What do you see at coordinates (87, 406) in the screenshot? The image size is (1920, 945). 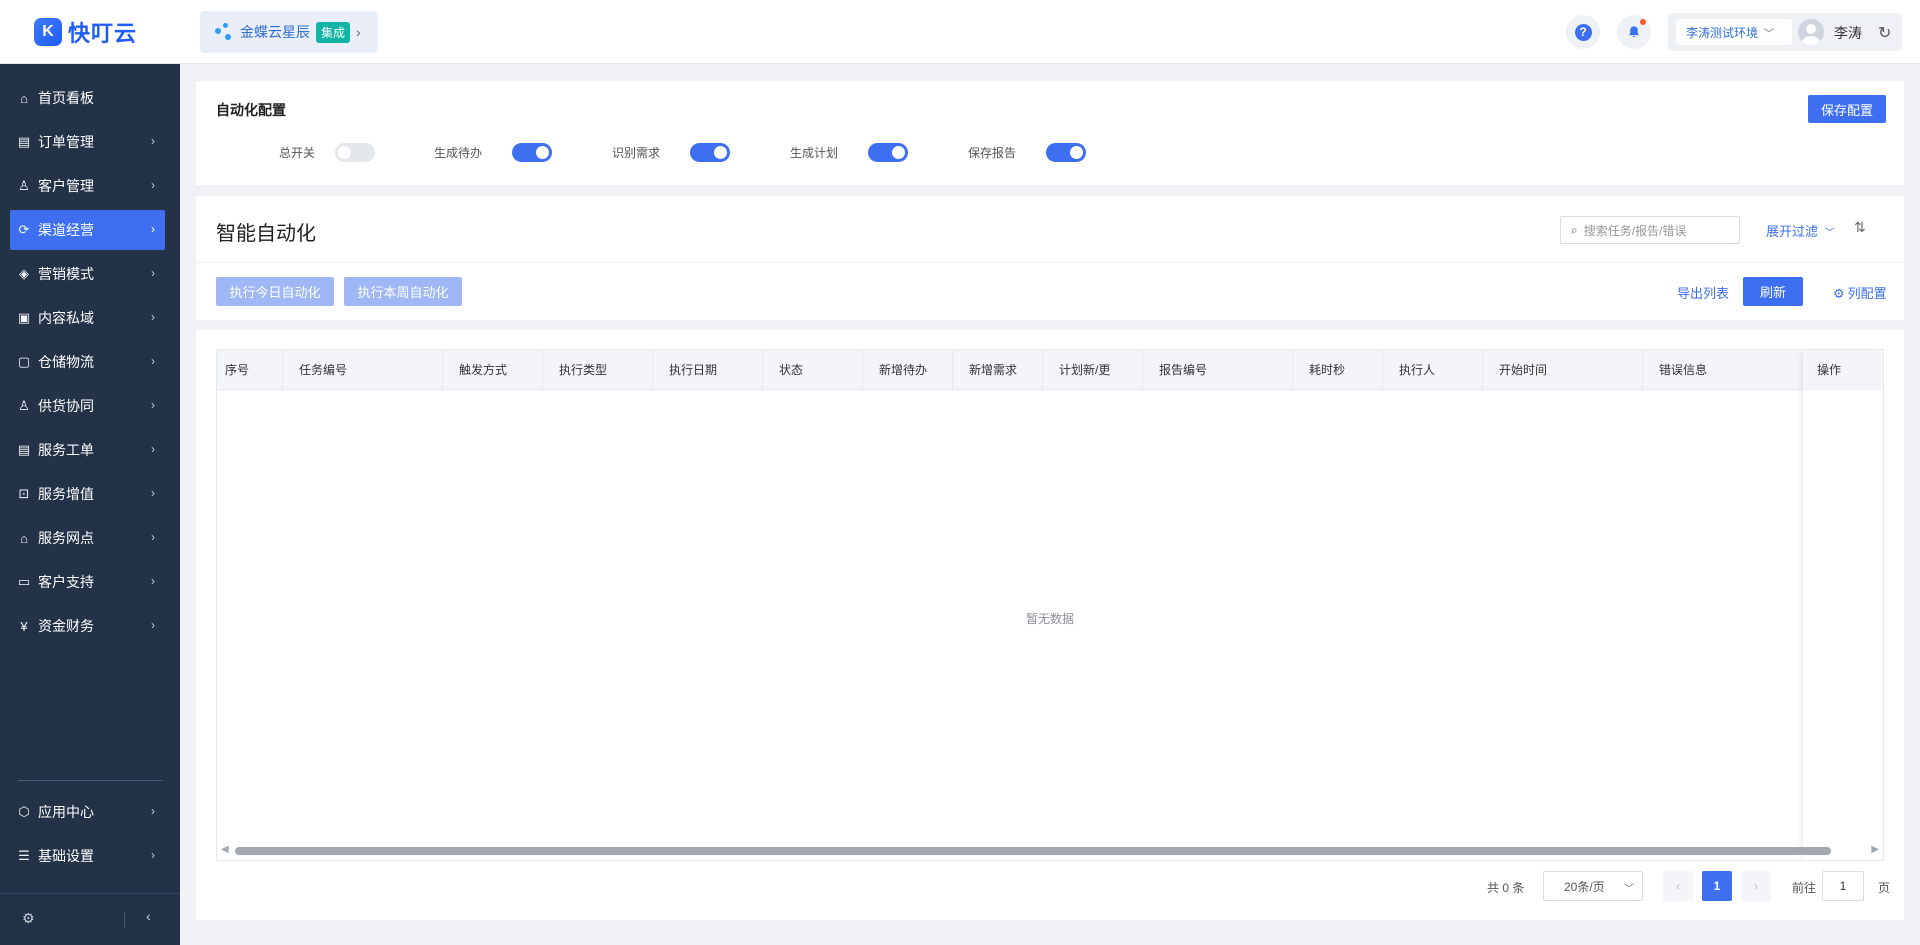 I see `sidebar-item-supply: ♙ 供货协同 ›` at bounding box center [87, 406].